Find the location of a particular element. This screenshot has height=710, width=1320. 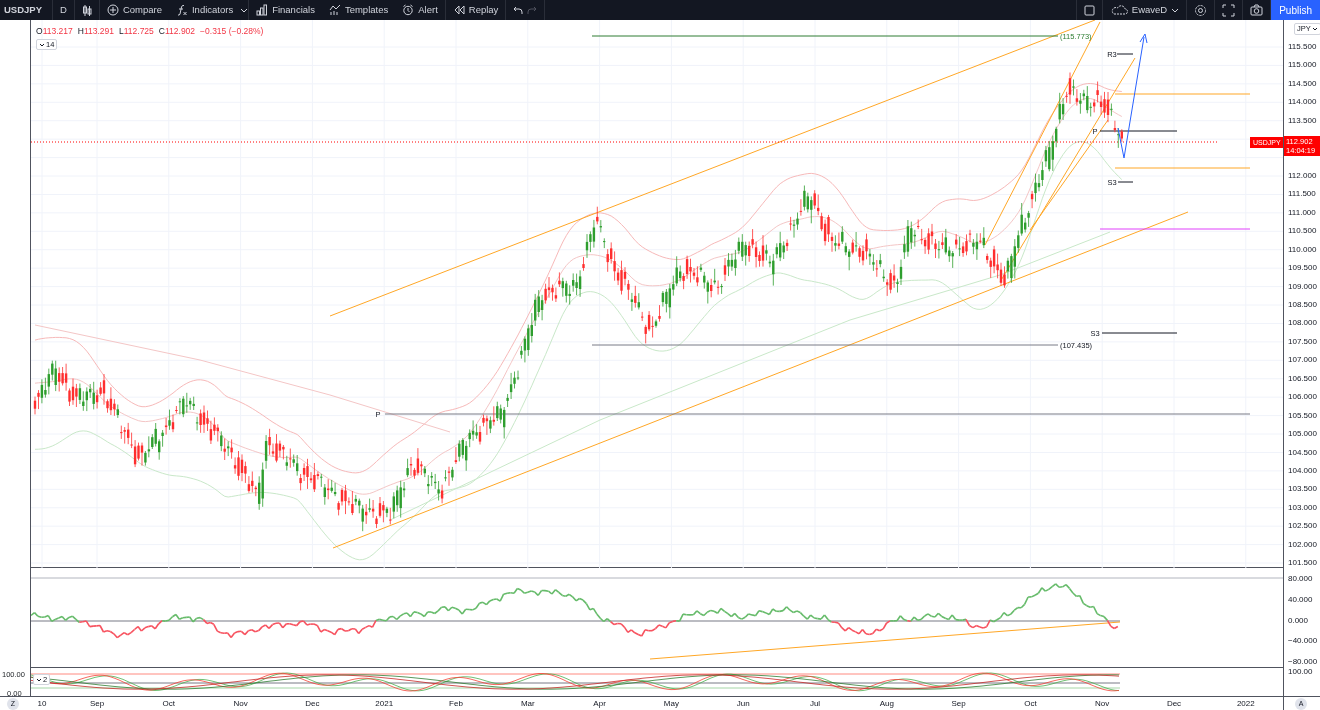

axis-label: 113.500 is located at coordinates (1302, 120).